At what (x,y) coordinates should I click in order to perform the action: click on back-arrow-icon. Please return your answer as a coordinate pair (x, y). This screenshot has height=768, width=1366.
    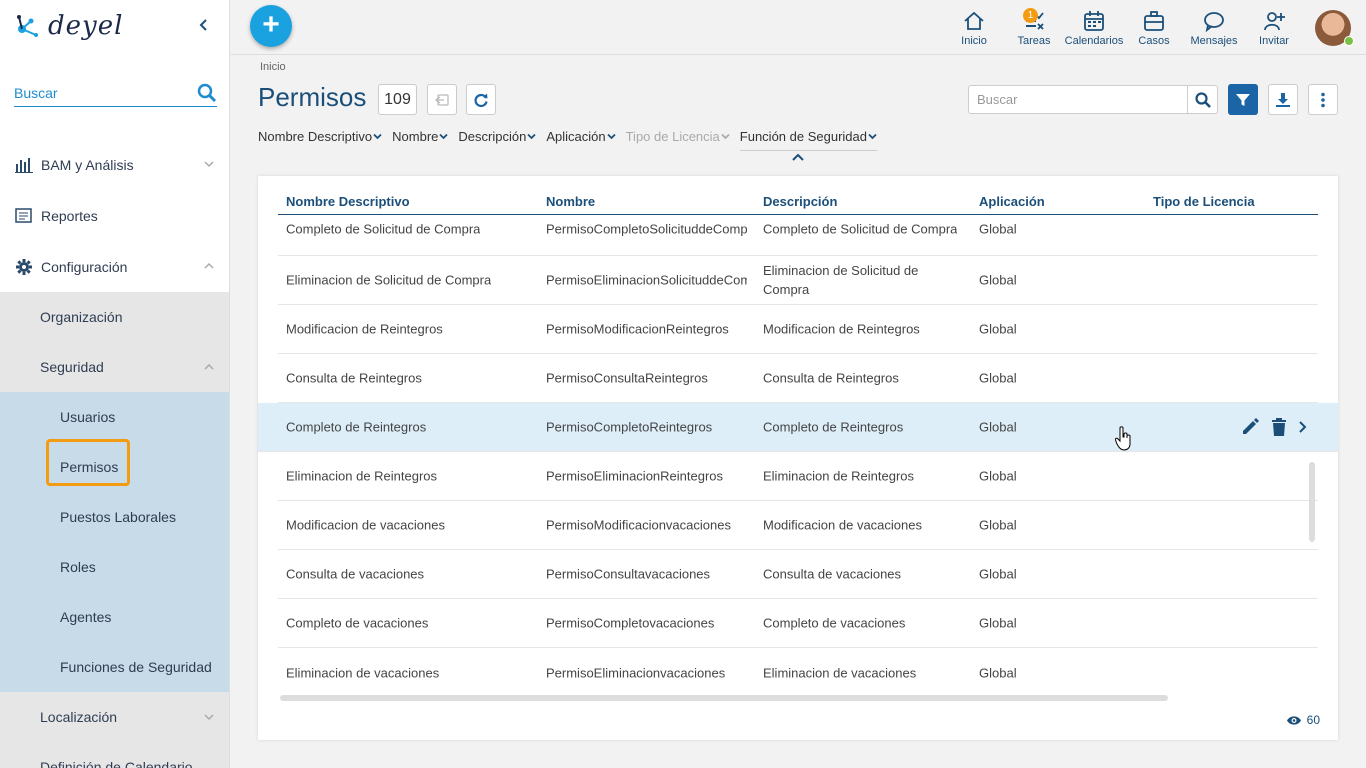
    Looking at the image, I should click on (441, 99).